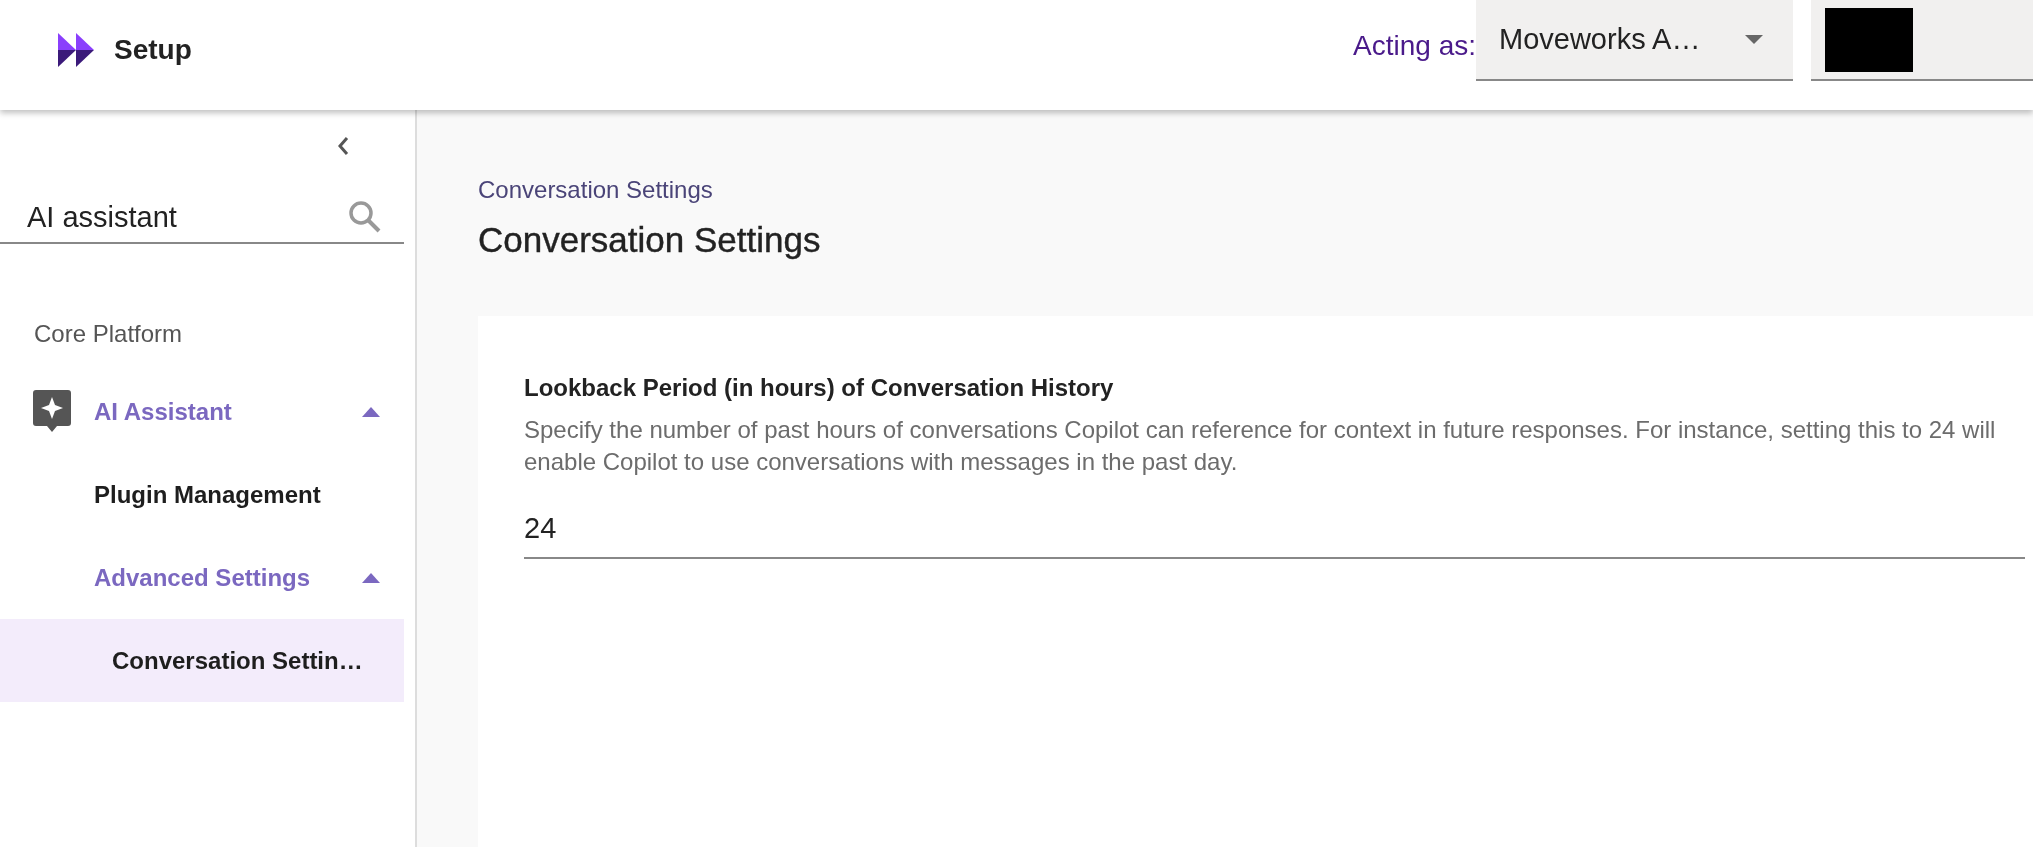 This screenshot has height=847, width=2033. What do you see at coordinates (650, 240) in the screenshot?
I see `page-title: Conversation Settings` at bounding box center [650, 240].